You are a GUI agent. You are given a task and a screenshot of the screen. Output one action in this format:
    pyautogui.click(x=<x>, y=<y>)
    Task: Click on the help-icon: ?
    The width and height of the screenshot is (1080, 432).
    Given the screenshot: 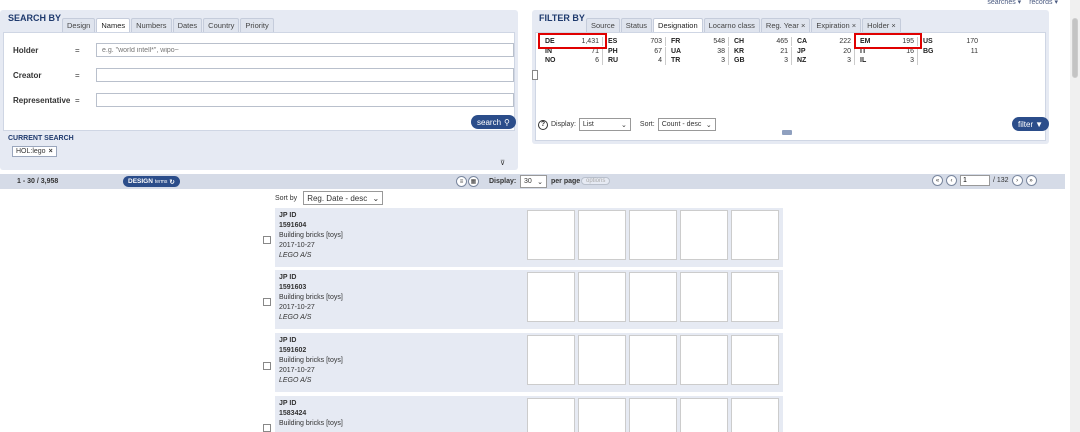 What is the action you would take?
    pyautogui.click(x=543, y=124)
    